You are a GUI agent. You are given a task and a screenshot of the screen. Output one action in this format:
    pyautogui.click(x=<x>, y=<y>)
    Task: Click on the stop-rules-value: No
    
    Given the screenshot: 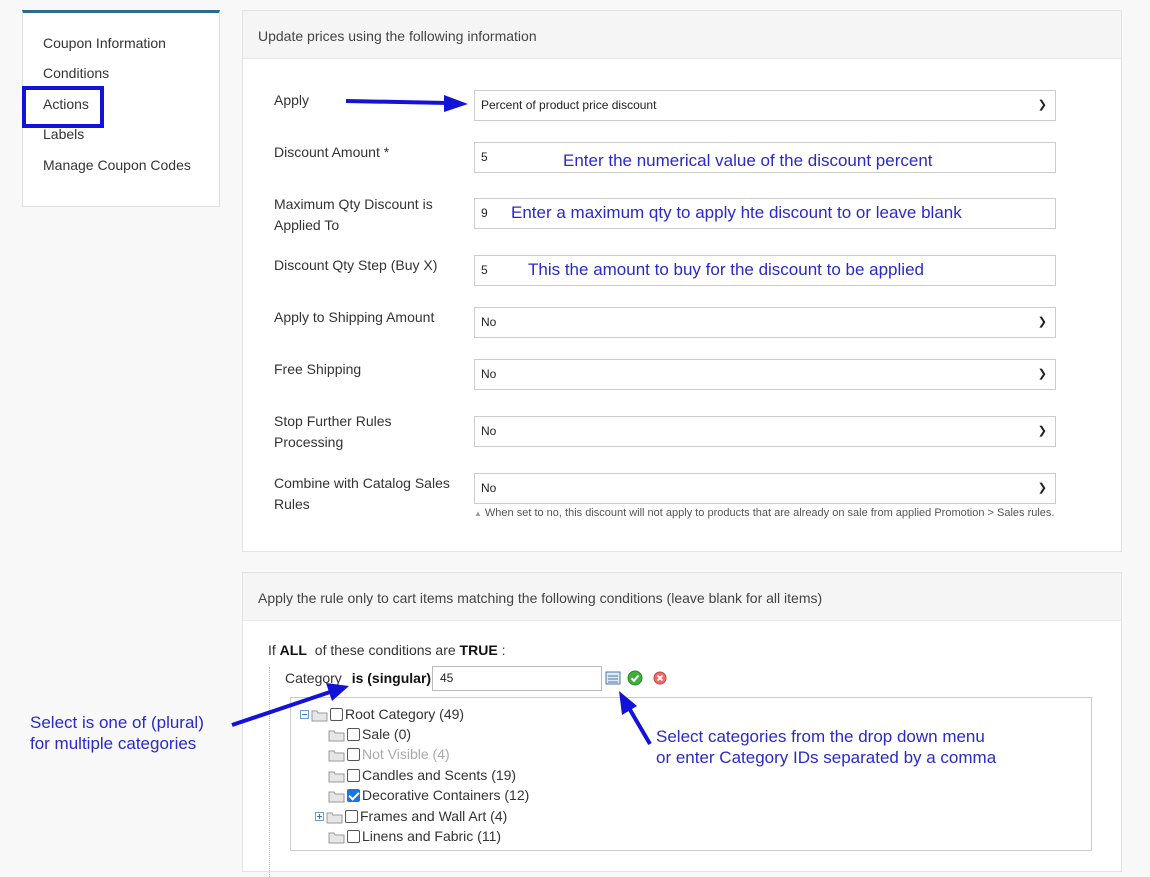 What is the action you would take?
    pyautogui.click(x=489, y=431)
    